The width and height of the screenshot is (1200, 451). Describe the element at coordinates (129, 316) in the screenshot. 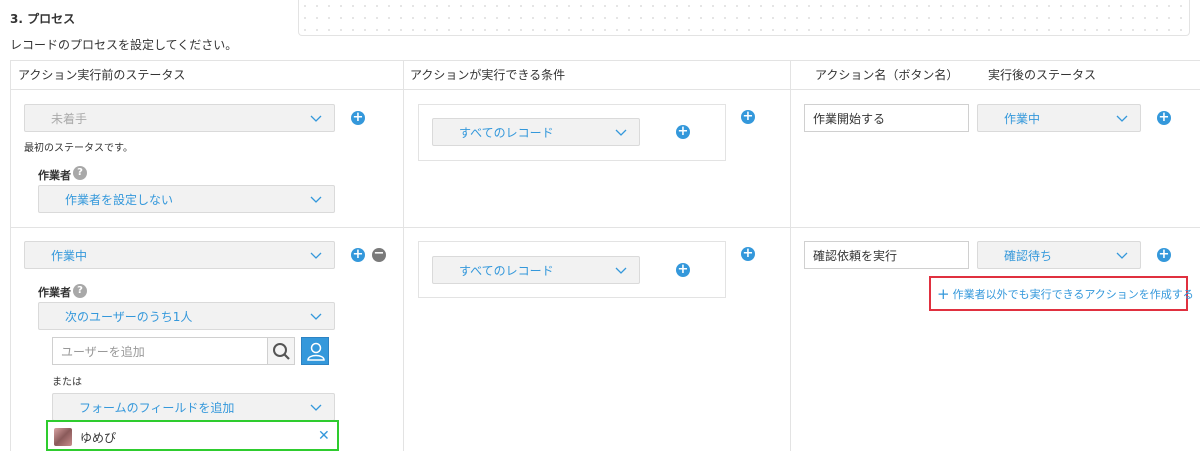

I see `assignee-select-2-value: 次のユーザーのうち1人` at that location.